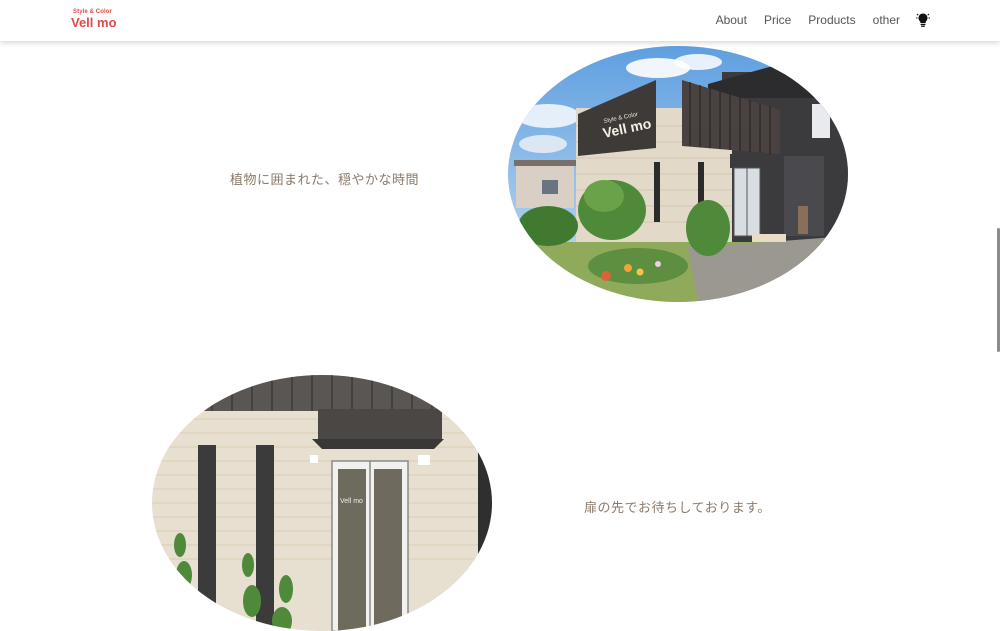 This screenshot has width=1000, height=631. I want to click on svg-text: Vell mo, so click(351, 501).